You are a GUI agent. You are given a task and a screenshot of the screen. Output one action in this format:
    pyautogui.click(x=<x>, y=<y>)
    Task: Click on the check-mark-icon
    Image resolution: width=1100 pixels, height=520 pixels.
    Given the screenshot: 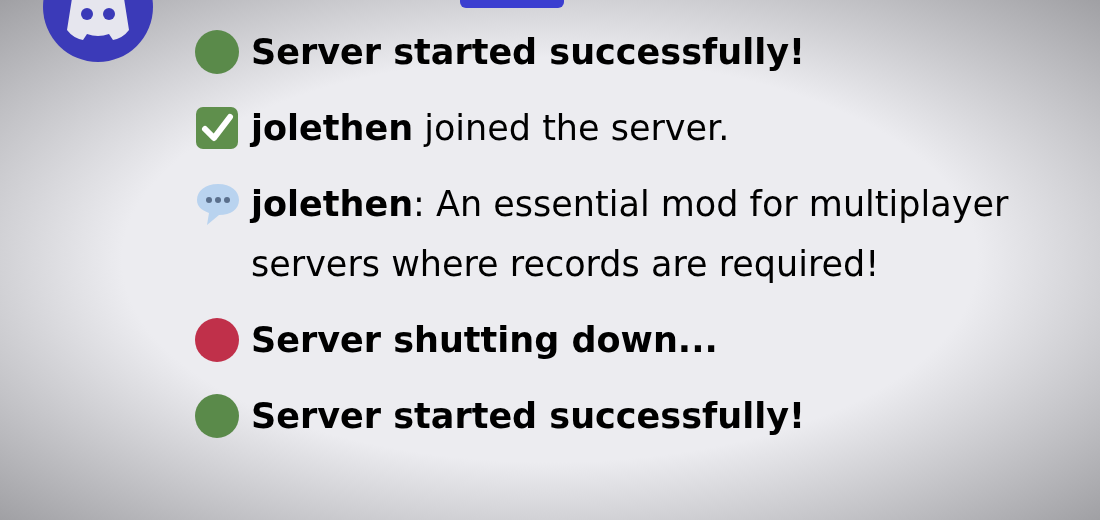 What is the action you would take?
    pyautogui.click(x=217, y=128)
    